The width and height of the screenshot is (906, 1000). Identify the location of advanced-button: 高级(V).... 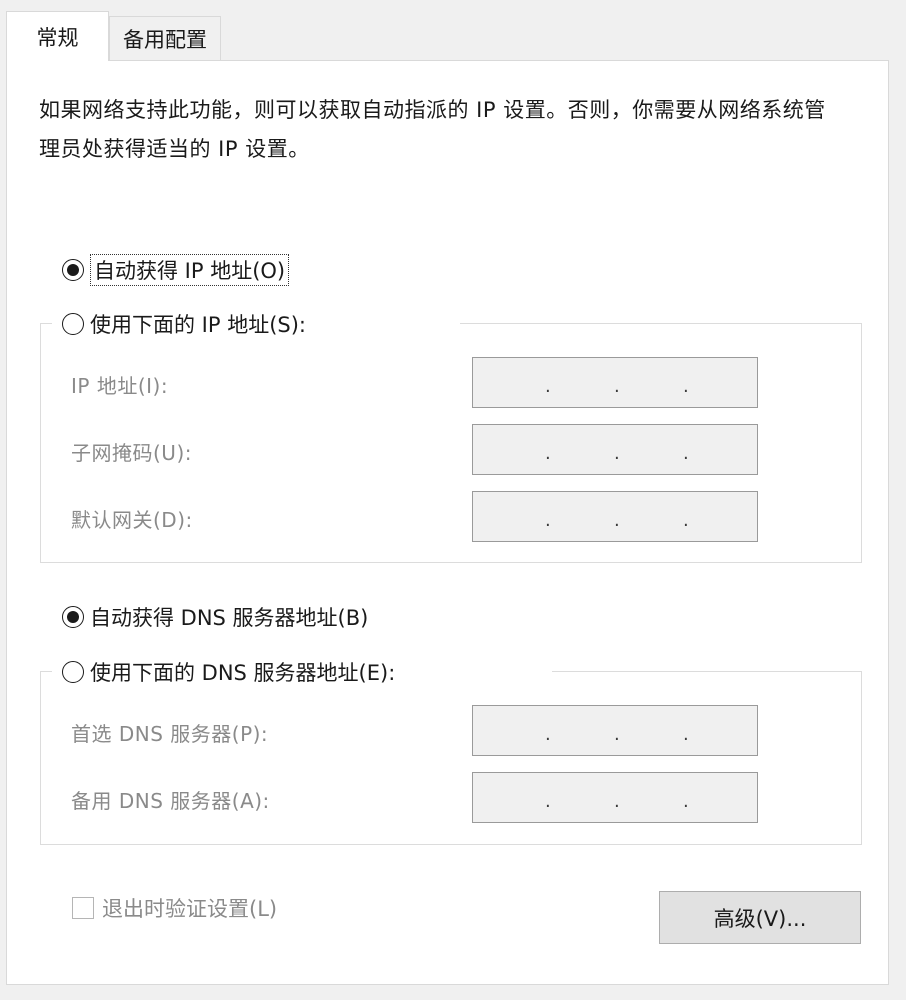
(760, 917).